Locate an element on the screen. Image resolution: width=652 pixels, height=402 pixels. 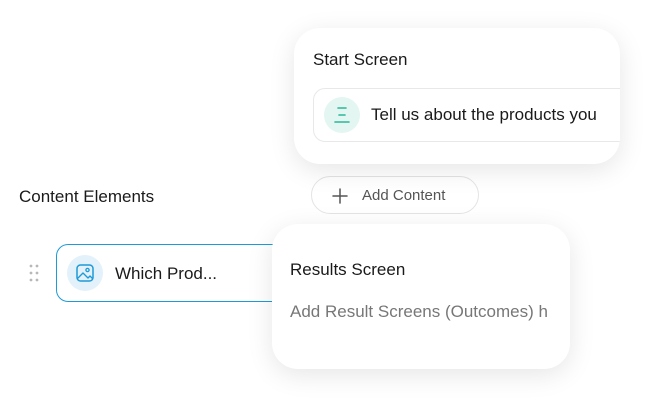
add-content-button: Add Content is located at coordinates (395, 195).